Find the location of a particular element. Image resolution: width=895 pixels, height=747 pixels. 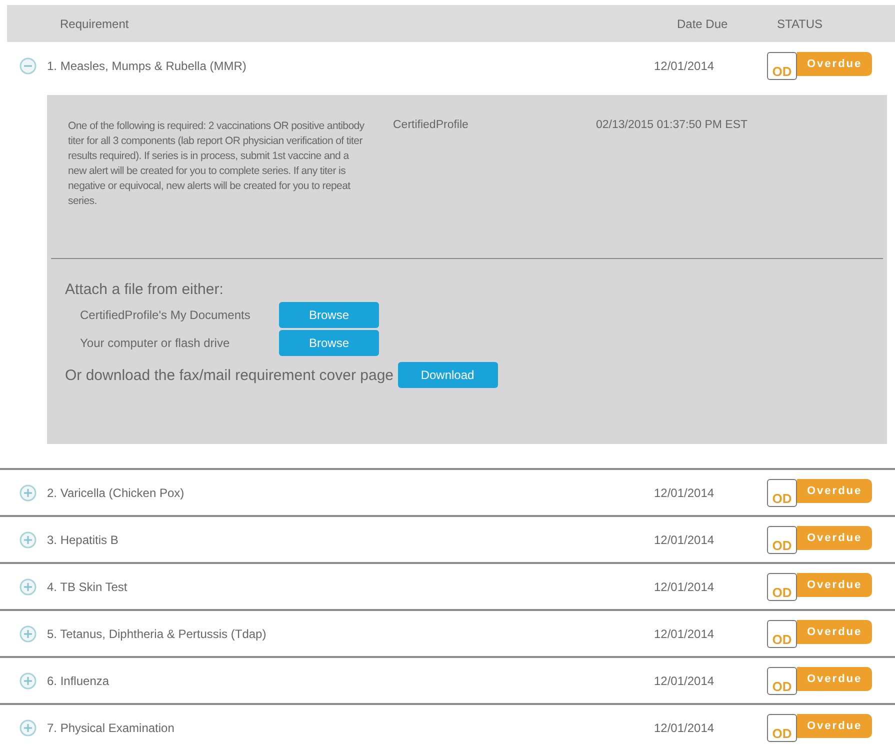

requirement-name: 2. Varicella (Chicken Pox) is located at coordinates (350, 493).